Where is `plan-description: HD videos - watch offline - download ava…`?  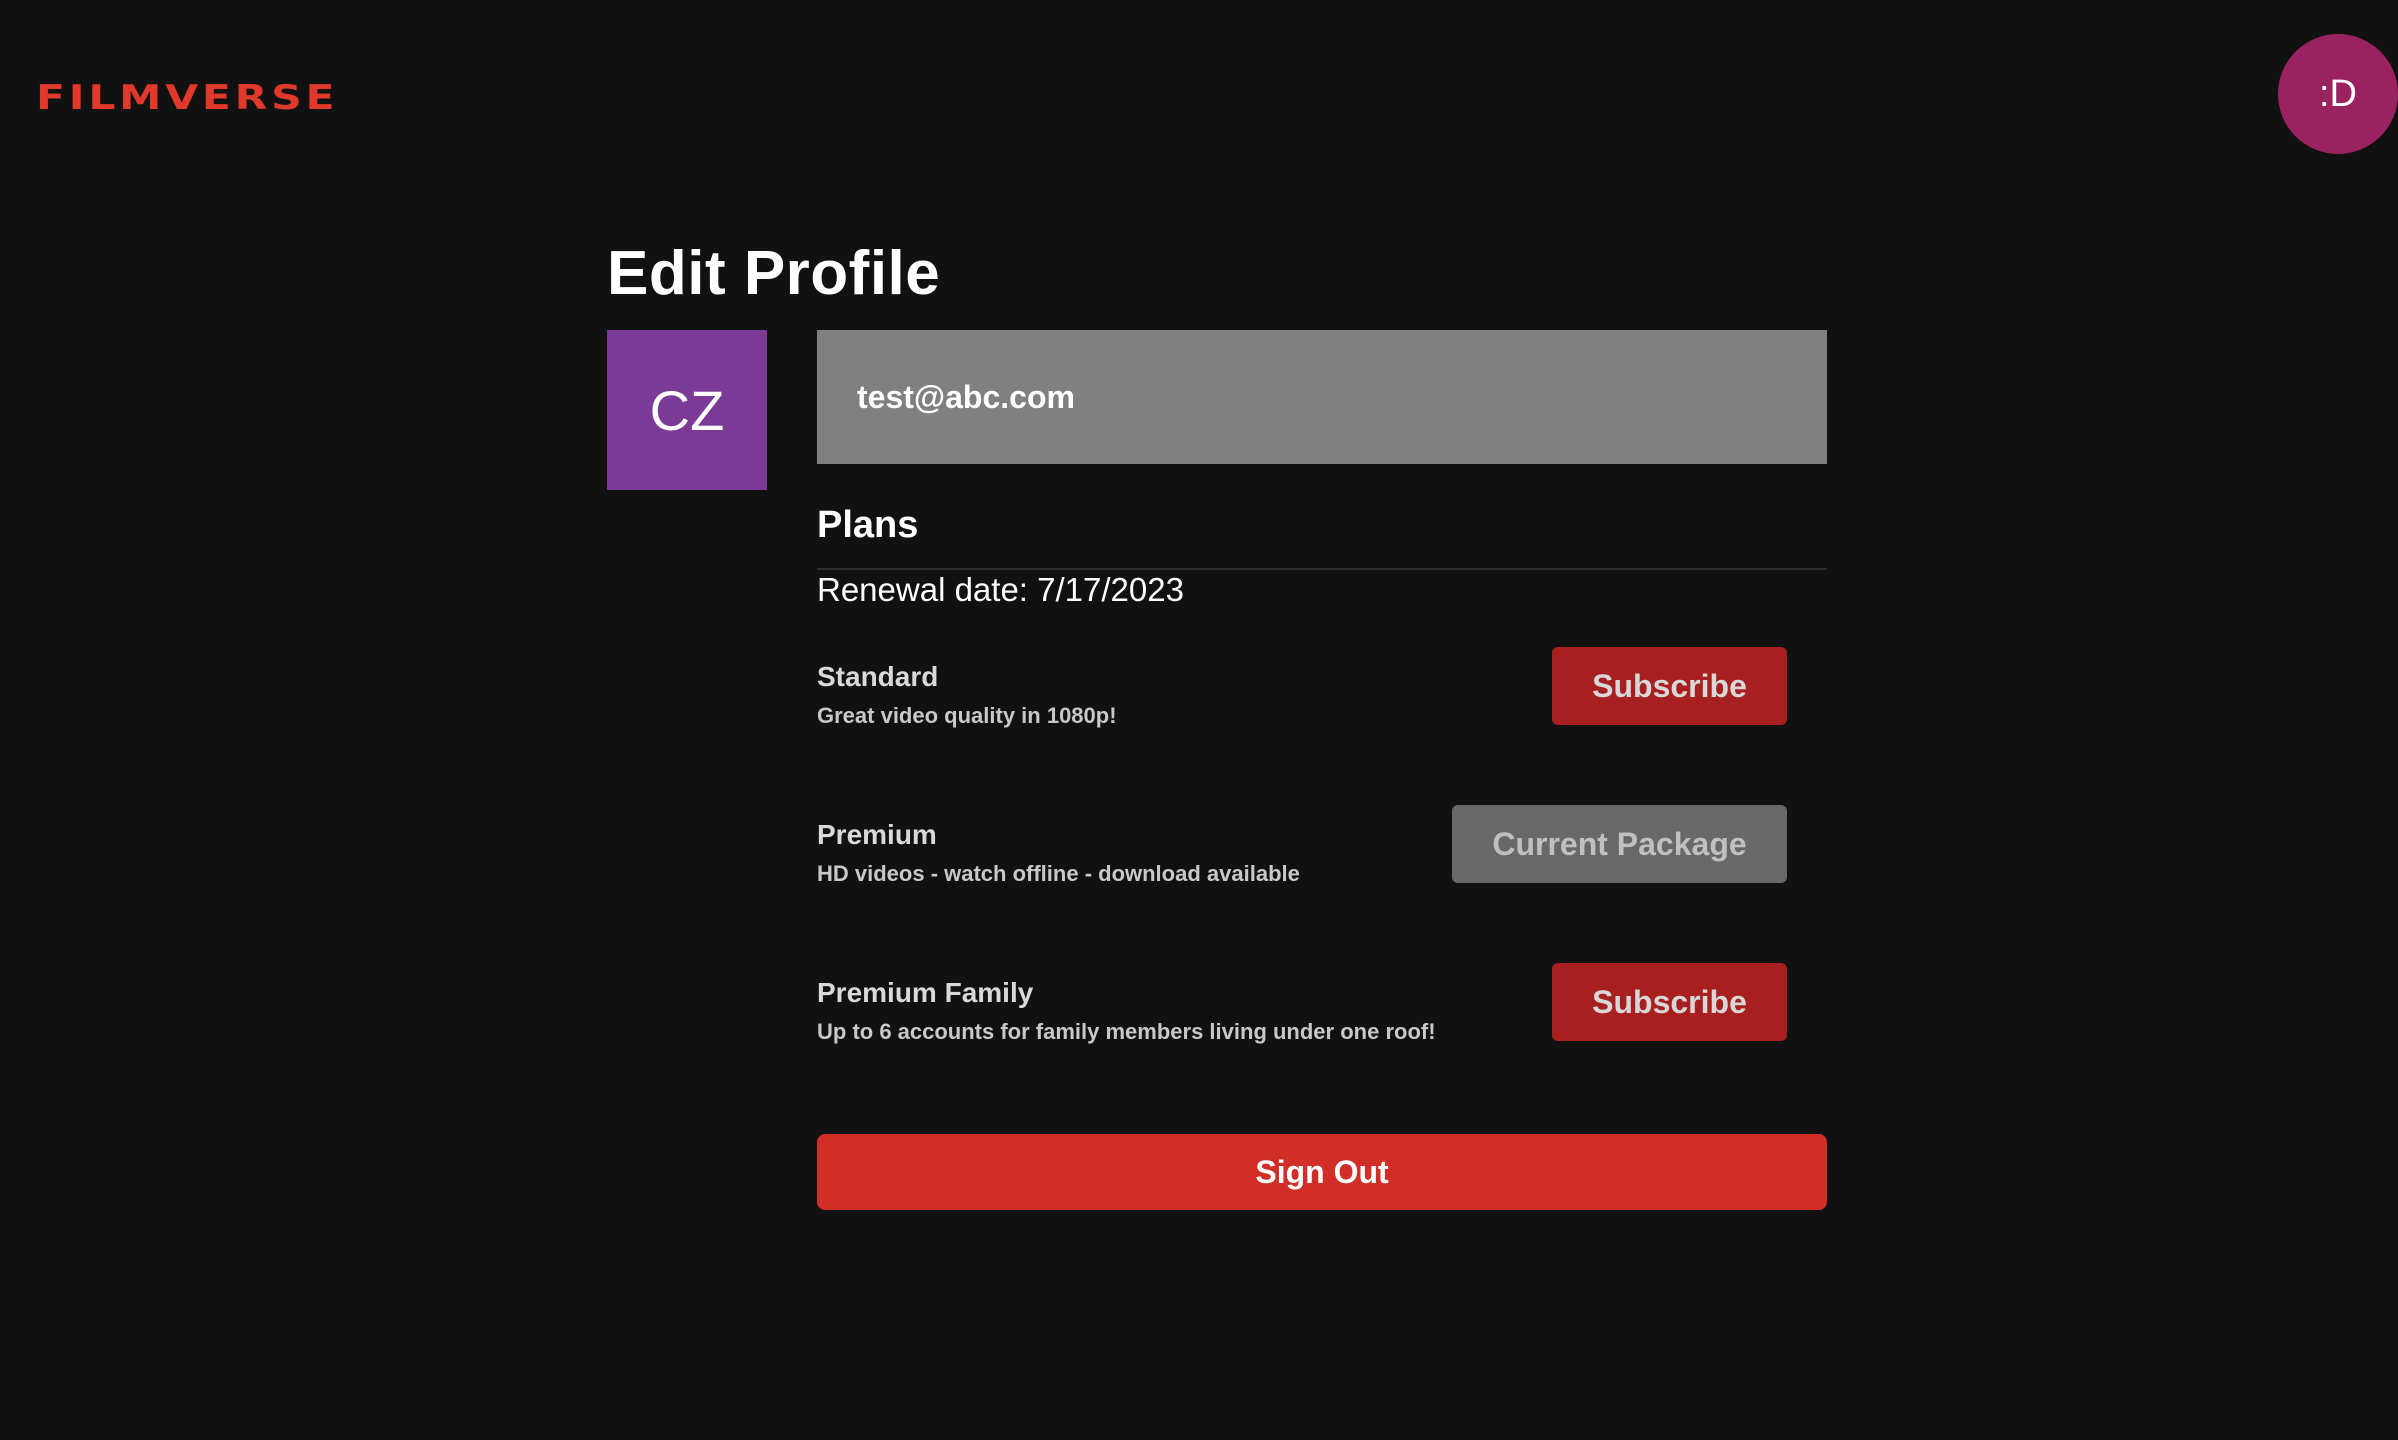 plan-description: HD videos - watch offline - download ava… is located at coordinates (1058, 873).